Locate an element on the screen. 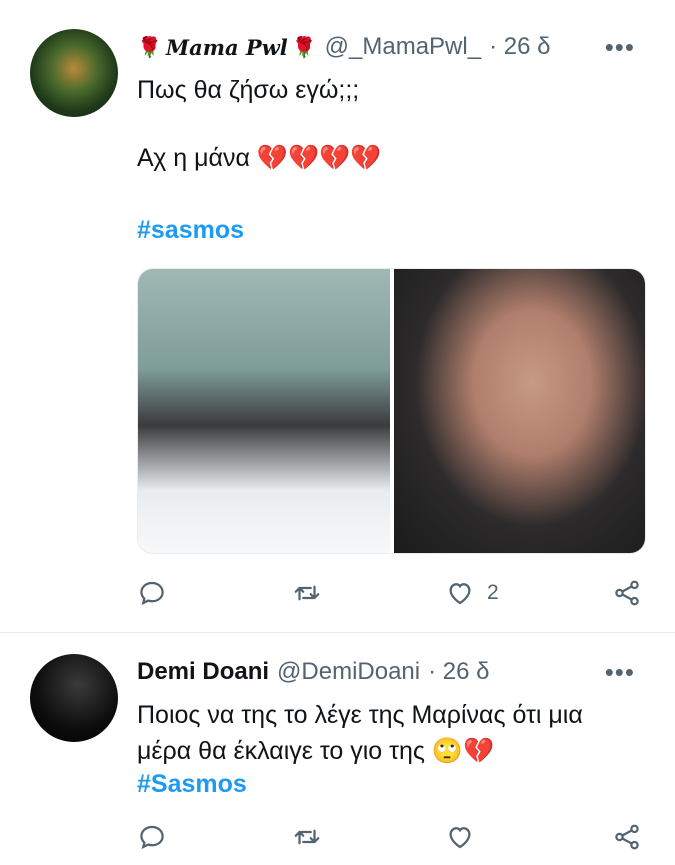  timestamp: · 26 δ is located at coordinates (458, 672).